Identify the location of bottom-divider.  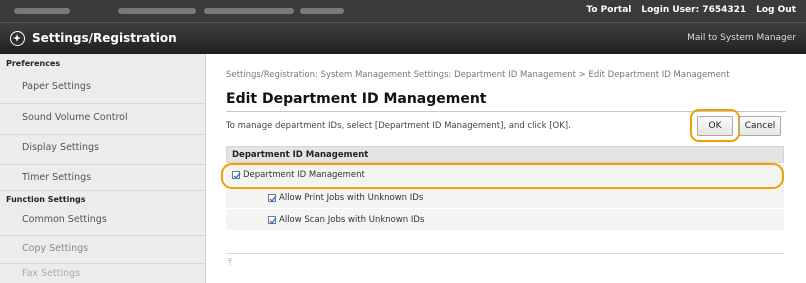
(505, 253).